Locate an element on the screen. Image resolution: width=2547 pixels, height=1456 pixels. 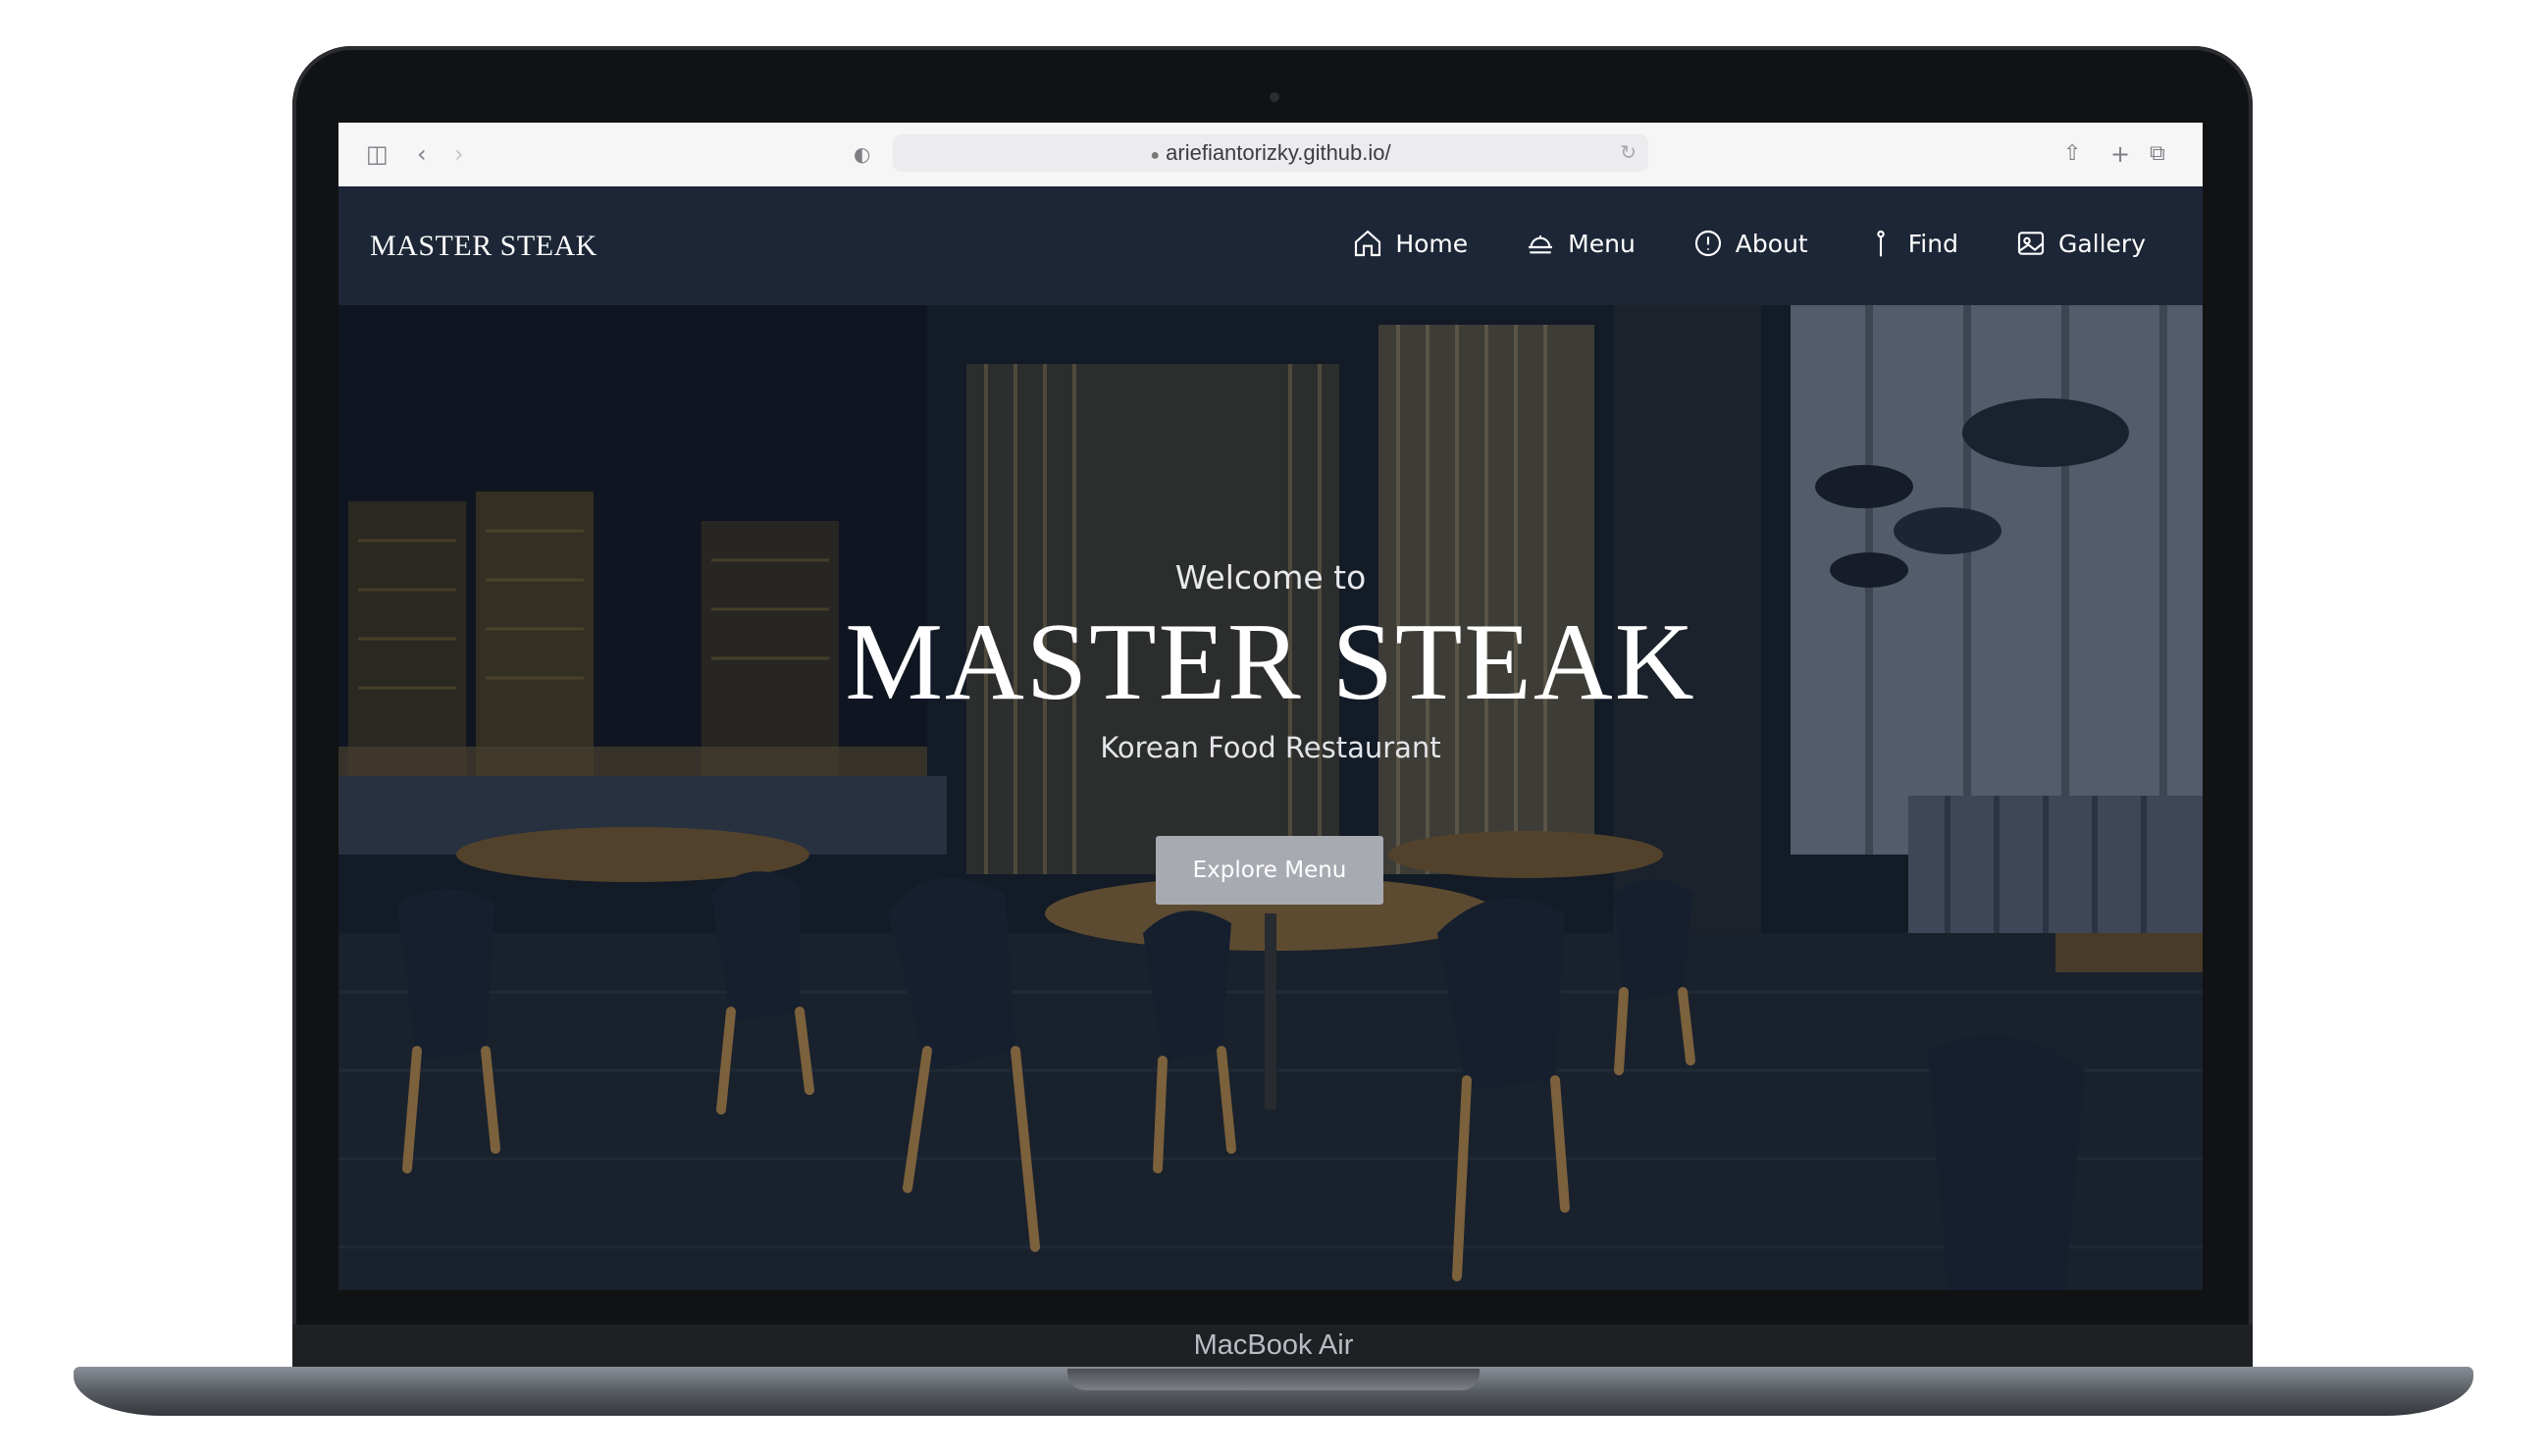
site-logo: MASTER STEAK is located at coordinates (484, 246).